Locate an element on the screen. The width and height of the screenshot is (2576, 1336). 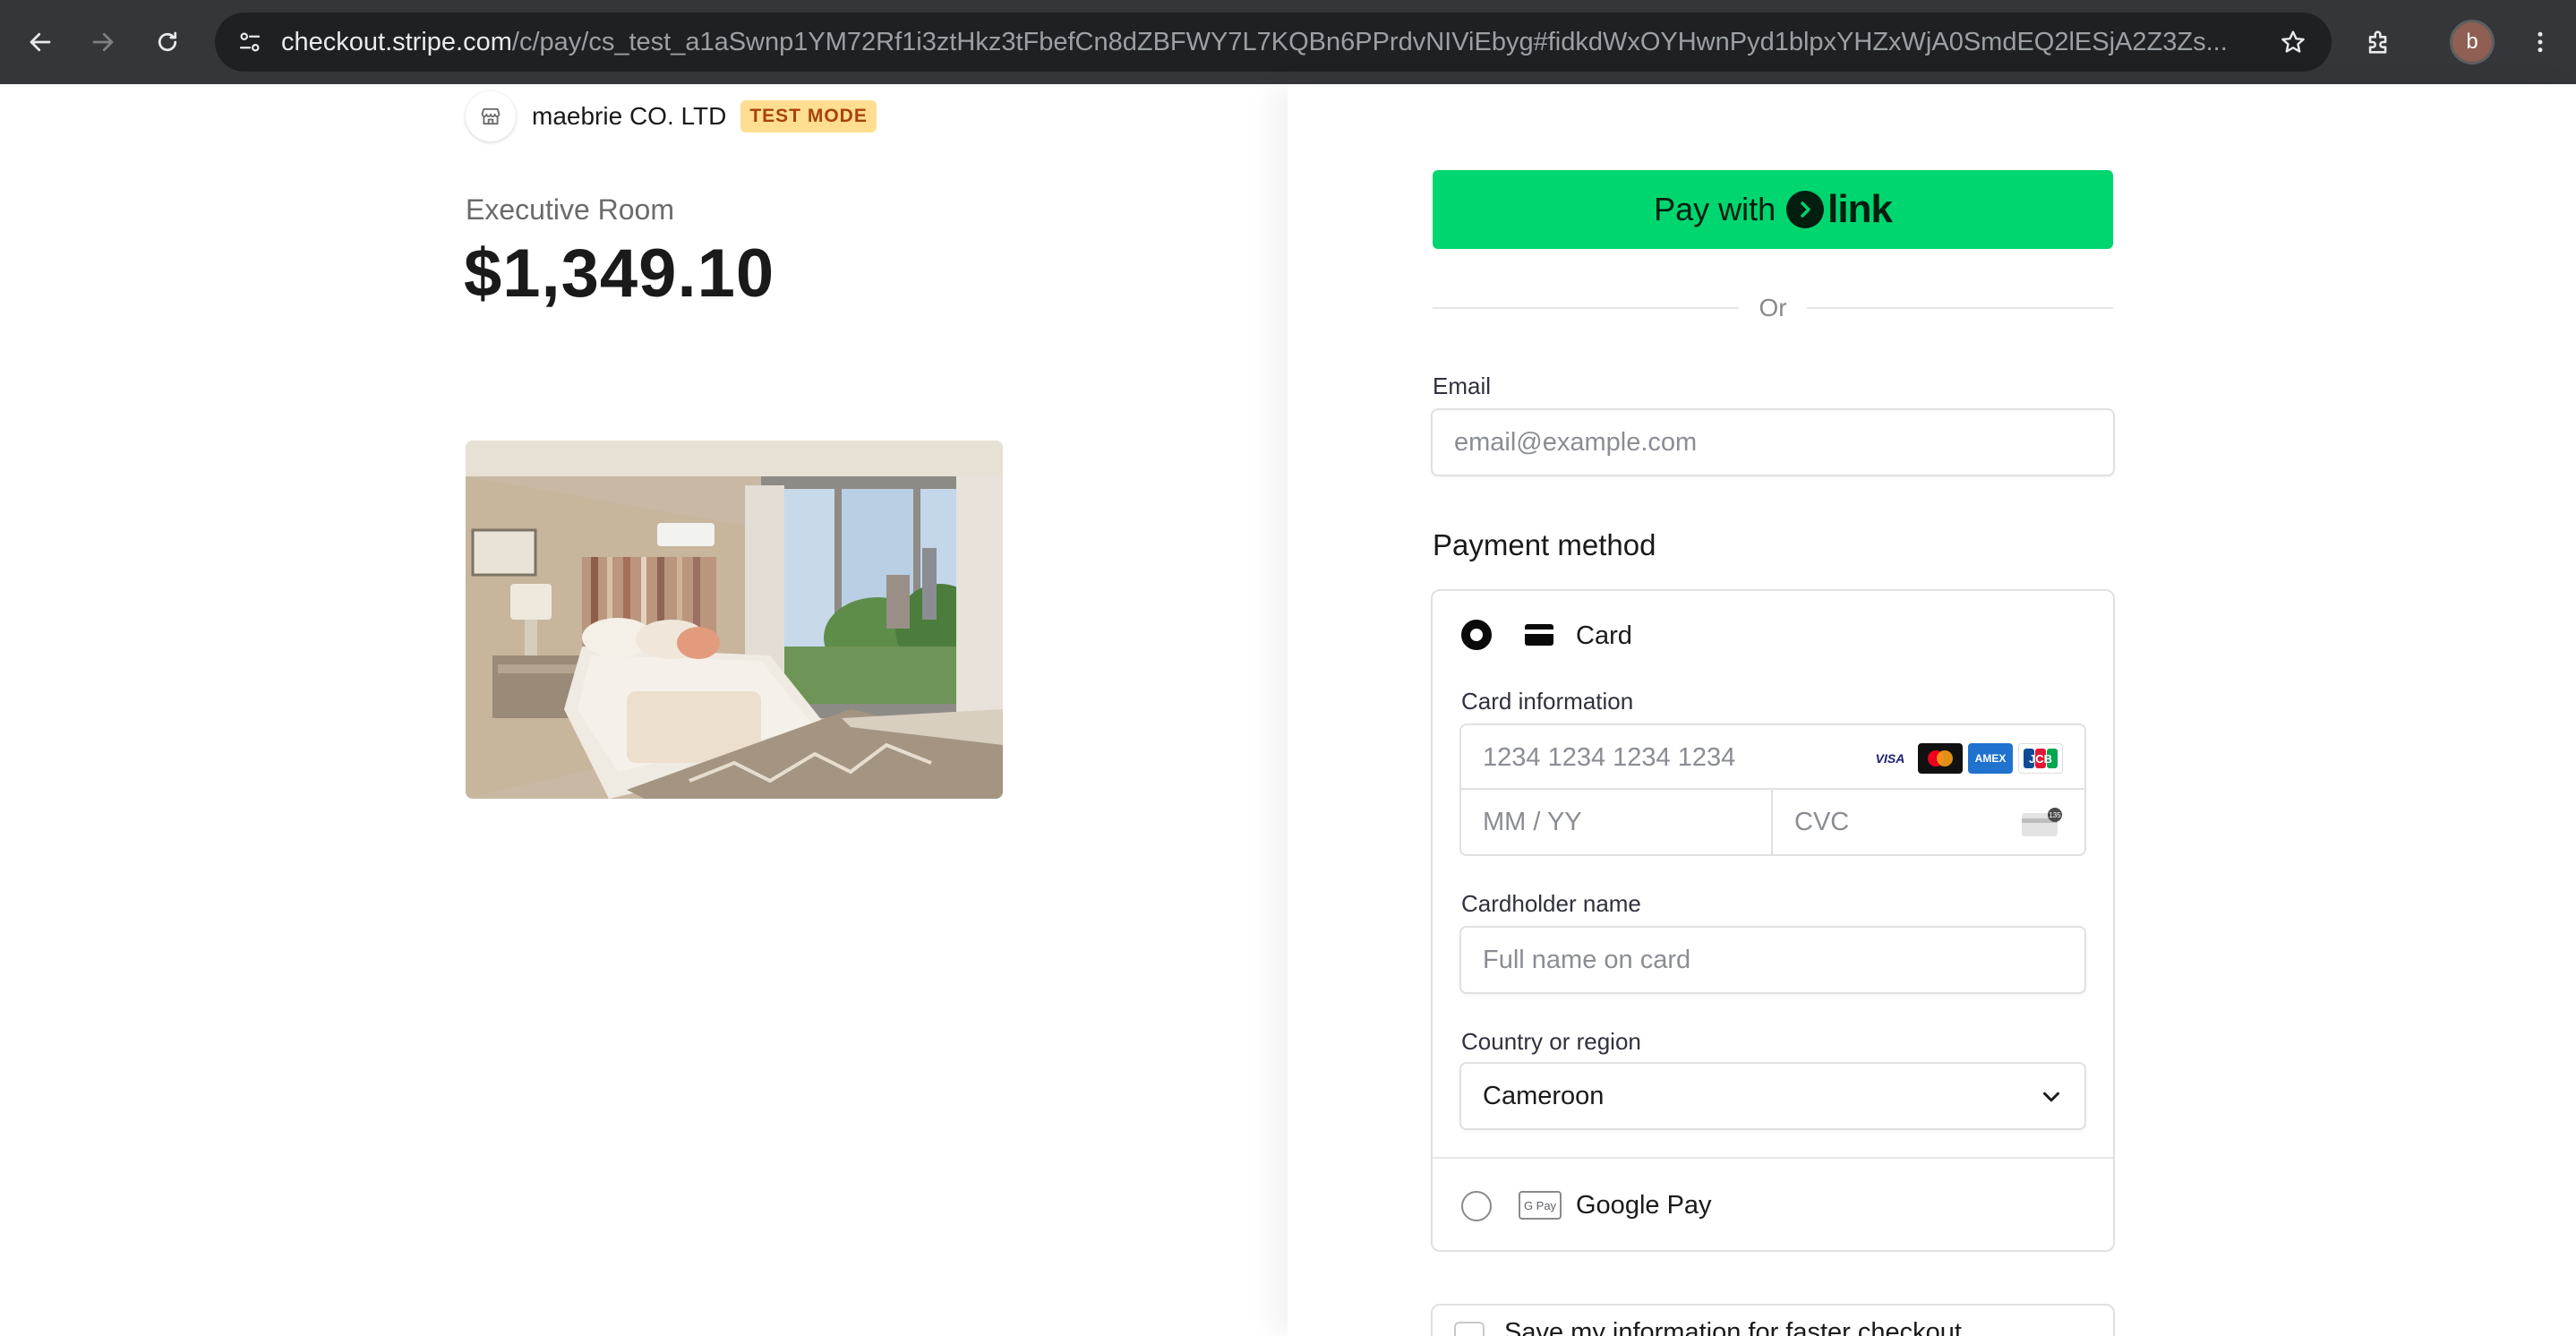
save-info-label: Save my information for faster checkout is located at coordinates (1733, 1327).